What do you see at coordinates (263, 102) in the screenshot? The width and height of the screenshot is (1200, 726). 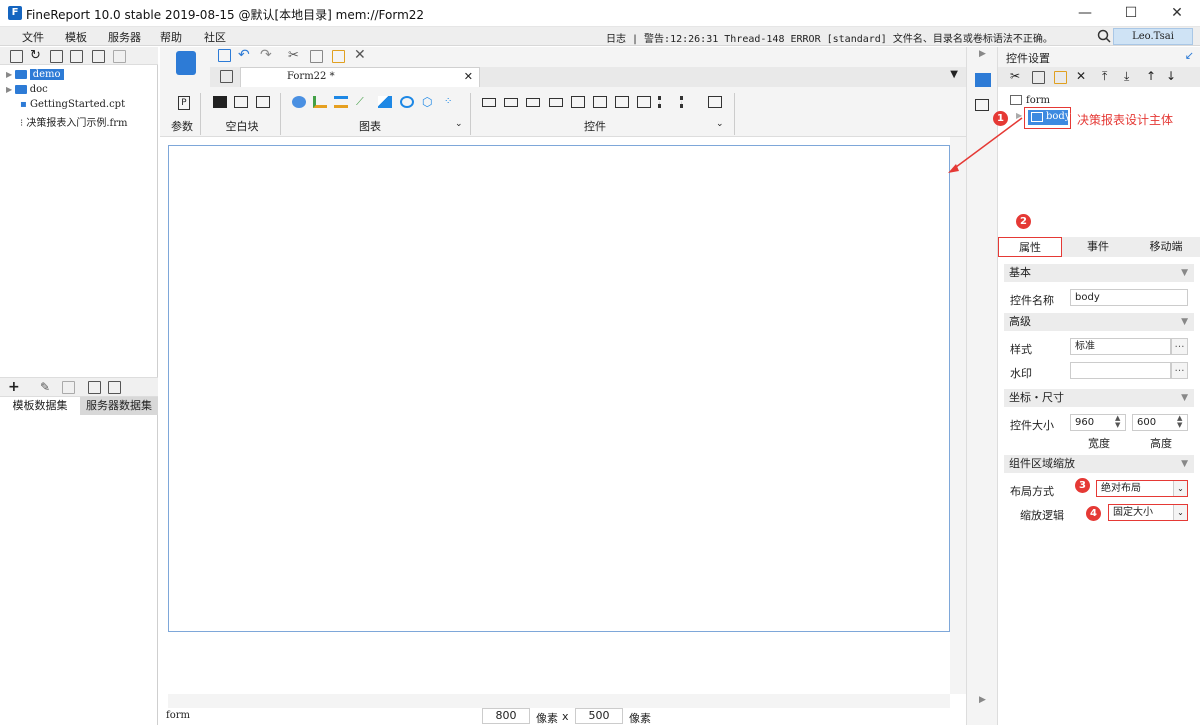 I see `tab-block-icon` at bounding box center [263, 102].